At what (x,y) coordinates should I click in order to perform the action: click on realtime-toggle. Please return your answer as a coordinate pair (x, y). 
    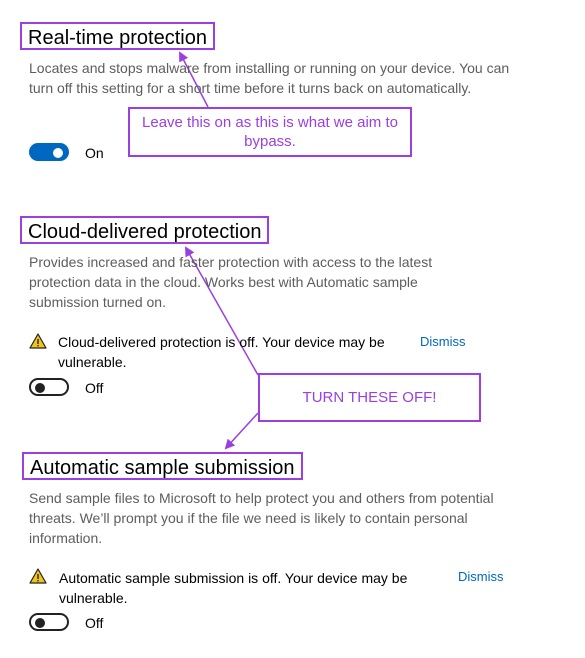
    Looking at the image, I should click on (49, 152).